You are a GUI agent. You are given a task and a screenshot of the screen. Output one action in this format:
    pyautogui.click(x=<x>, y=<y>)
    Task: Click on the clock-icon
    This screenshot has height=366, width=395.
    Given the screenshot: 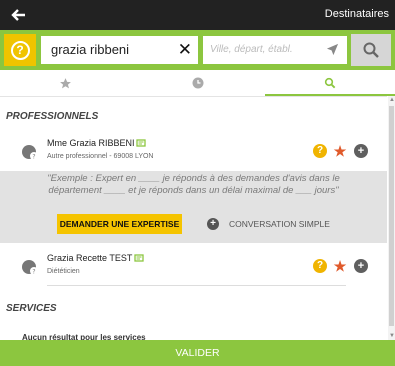 What is the action you would take?
    pyautogui.click(x=197, y=83)
    